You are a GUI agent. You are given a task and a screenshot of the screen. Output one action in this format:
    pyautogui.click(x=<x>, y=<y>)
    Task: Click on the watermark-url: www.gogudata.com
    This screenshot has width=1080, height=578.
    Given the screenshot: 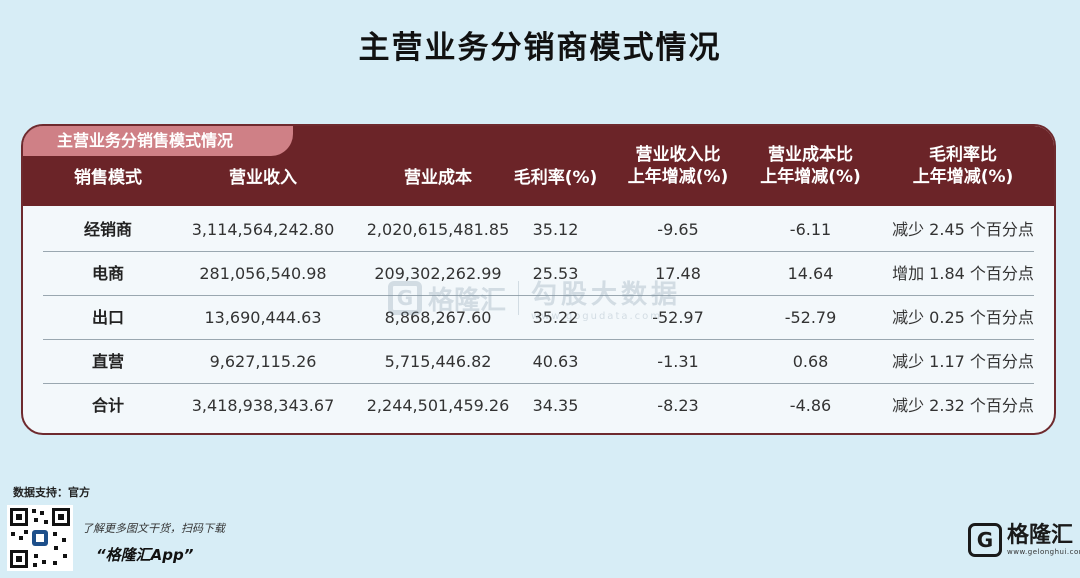 What is the action you would take?
    pyautogui.click(x=597, y=316)
    